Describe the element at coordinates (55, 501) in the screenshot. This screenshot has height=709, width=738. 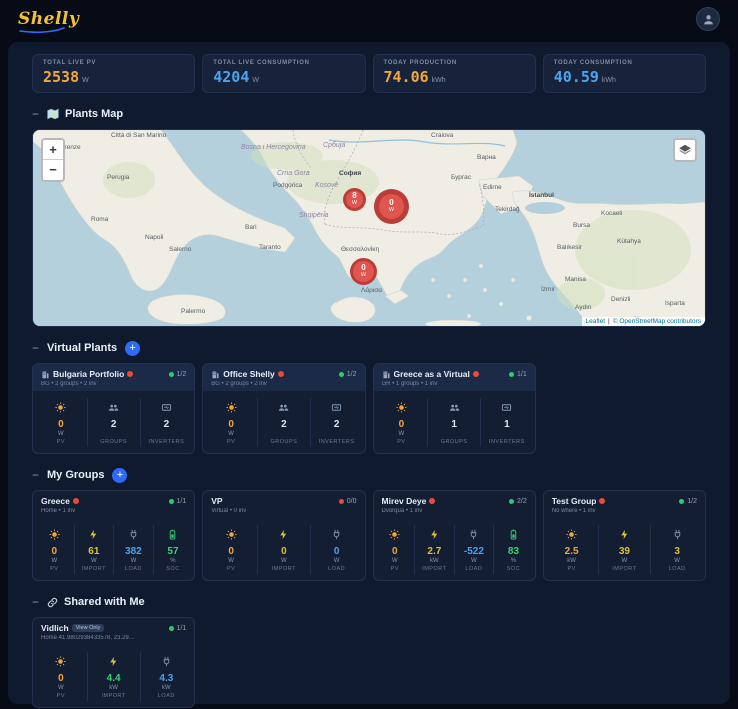
I see `group-name: Greece` at that location.